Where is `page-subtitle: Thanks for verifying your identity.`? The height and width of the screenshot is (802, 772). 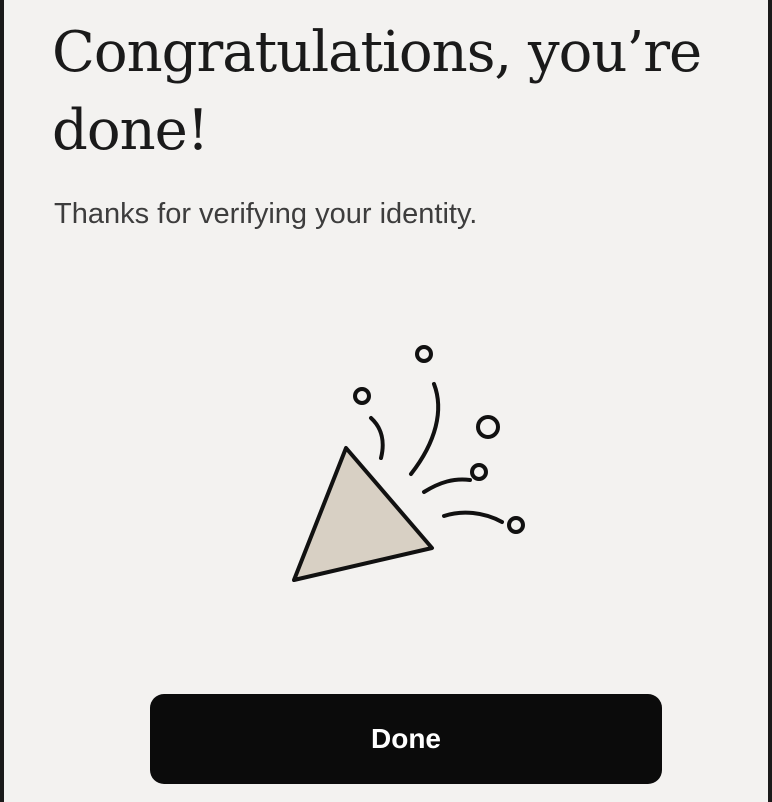
page-subtitle: Thanks for verifying your identity. is located at coordinates (266, 214).